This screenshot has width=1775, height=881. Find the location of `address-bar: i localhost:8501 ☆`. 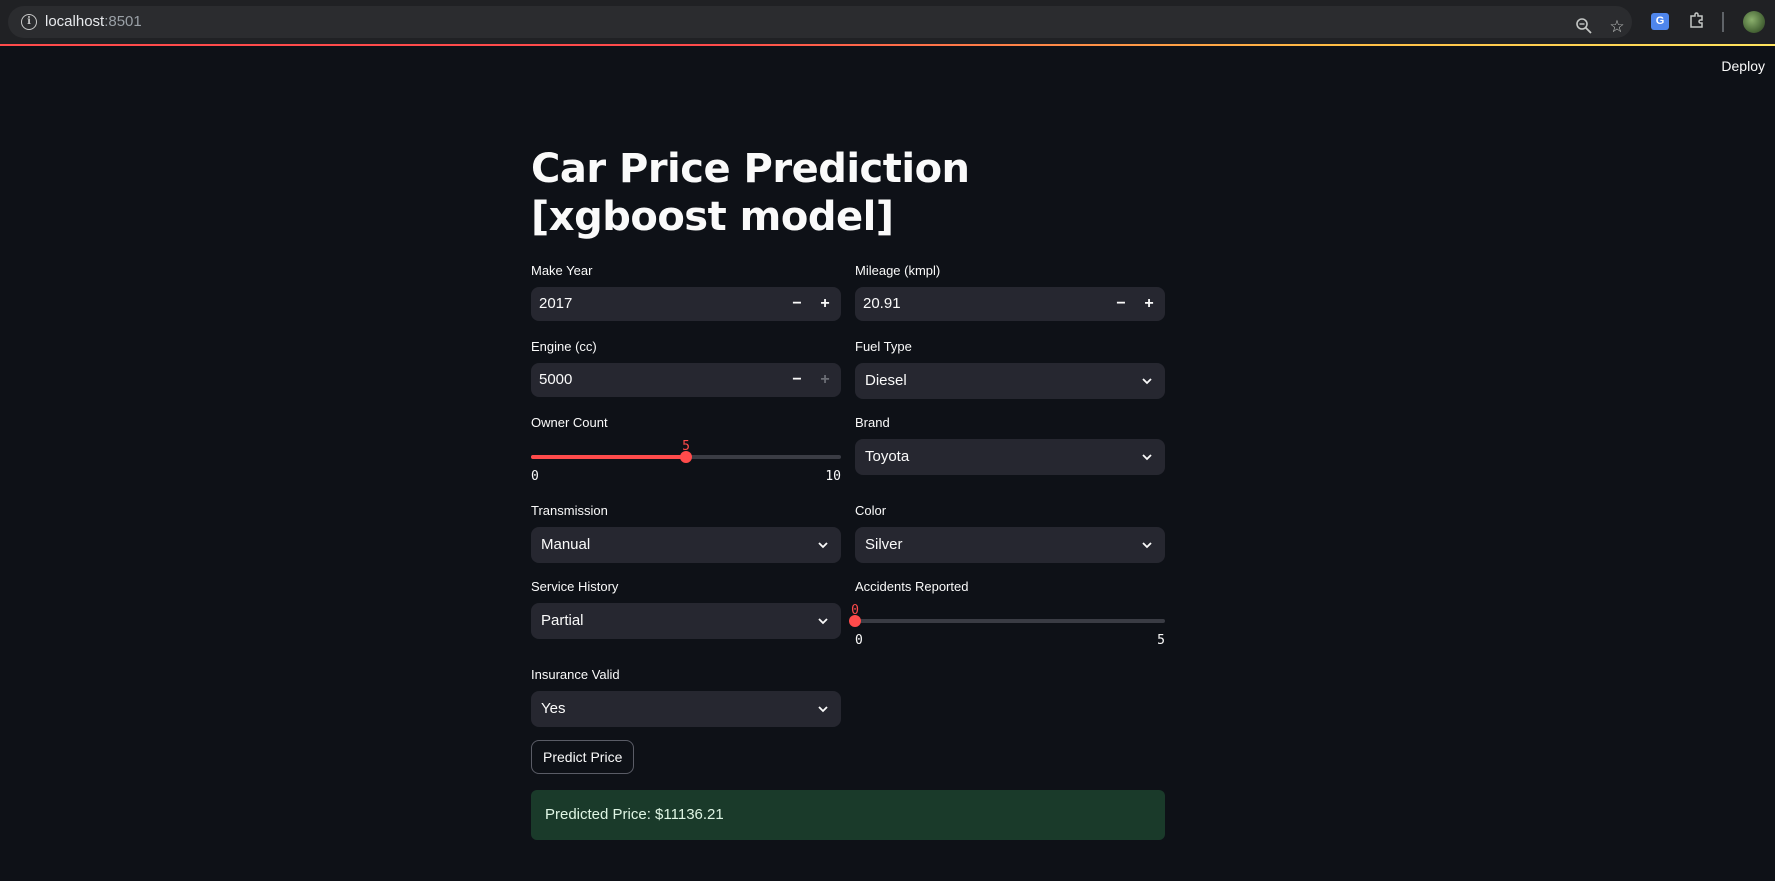

address-bar: i localhost:8501 ☆ is located at coordinates (820, 22).